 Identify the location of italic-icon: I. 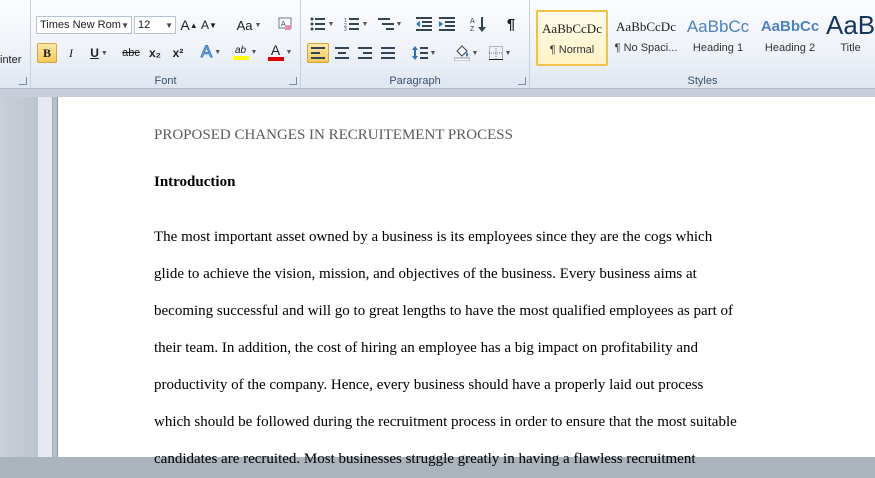
(71, 52).